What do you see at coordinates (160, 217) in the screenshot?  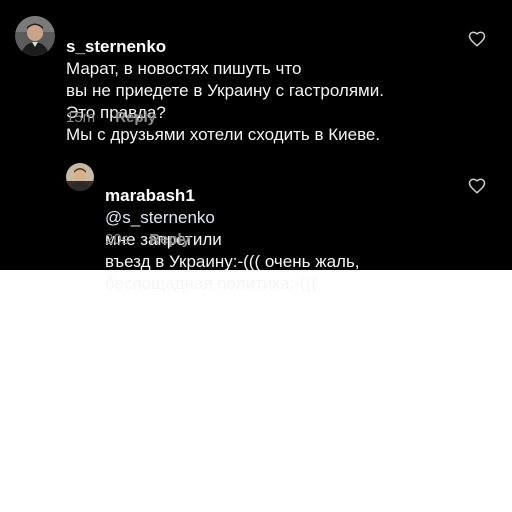 I see `mention-link: @s_sternenko` at bounding box center [160, 217].